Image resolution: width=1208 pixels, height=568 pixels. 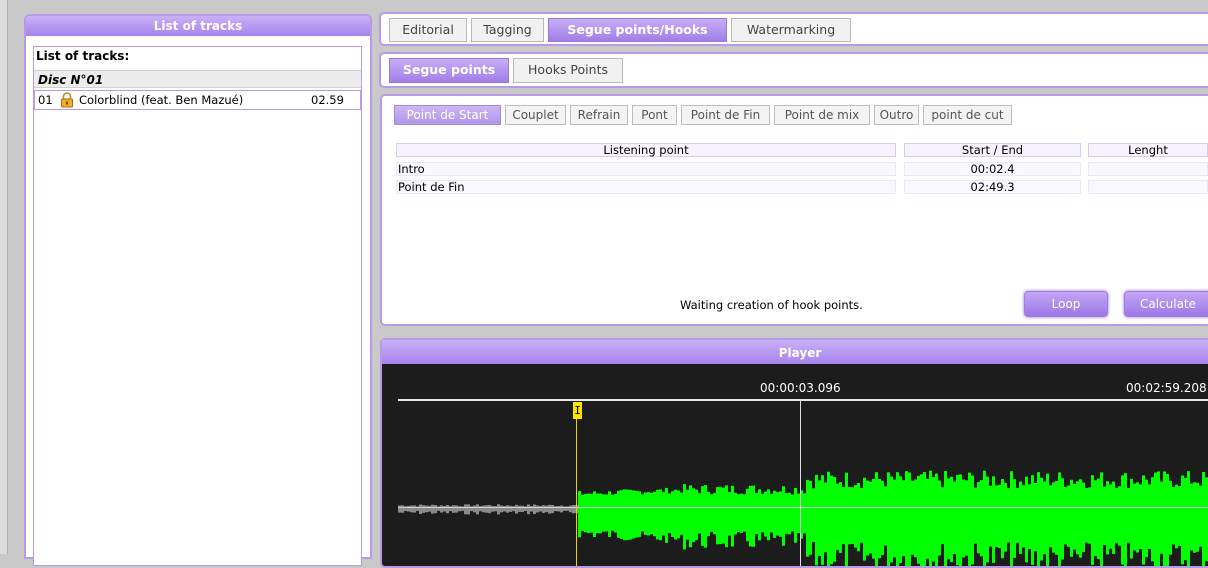 I want to click on waveform-center-line, so click(x=803, y=507).